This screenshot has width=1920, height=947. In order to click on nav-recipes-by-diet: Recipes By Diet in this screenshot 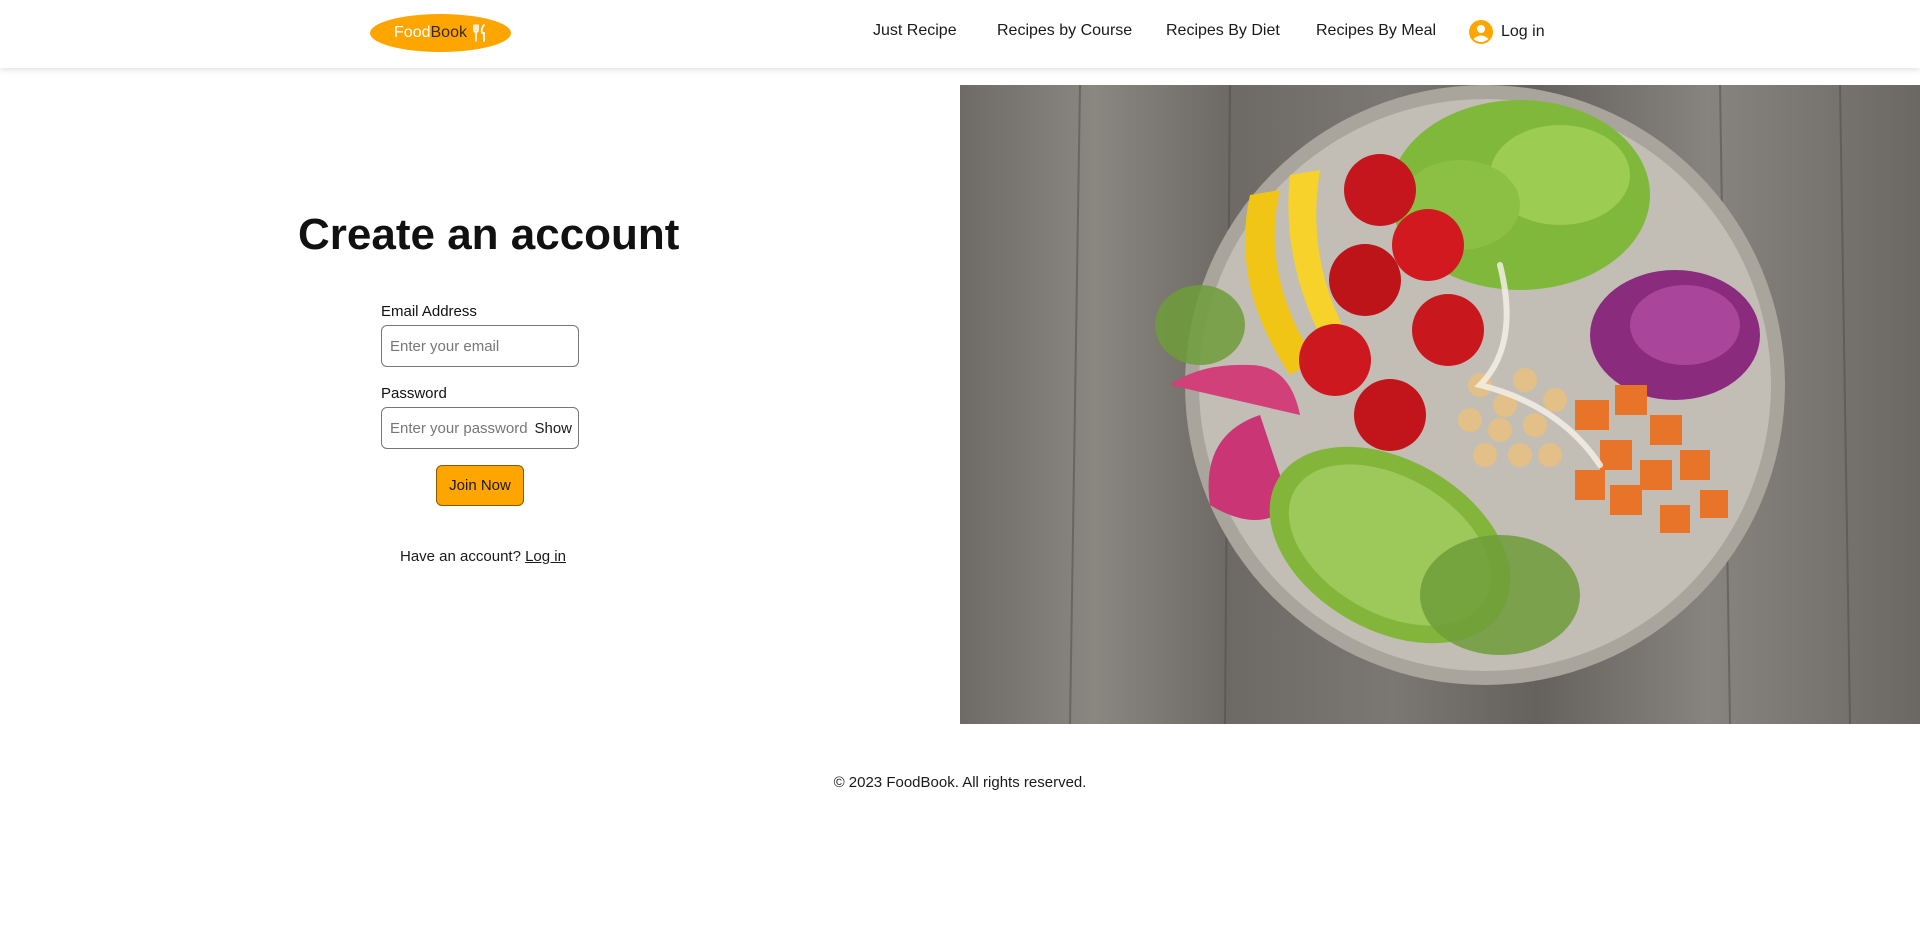, I will do `click(1223, 31)`.